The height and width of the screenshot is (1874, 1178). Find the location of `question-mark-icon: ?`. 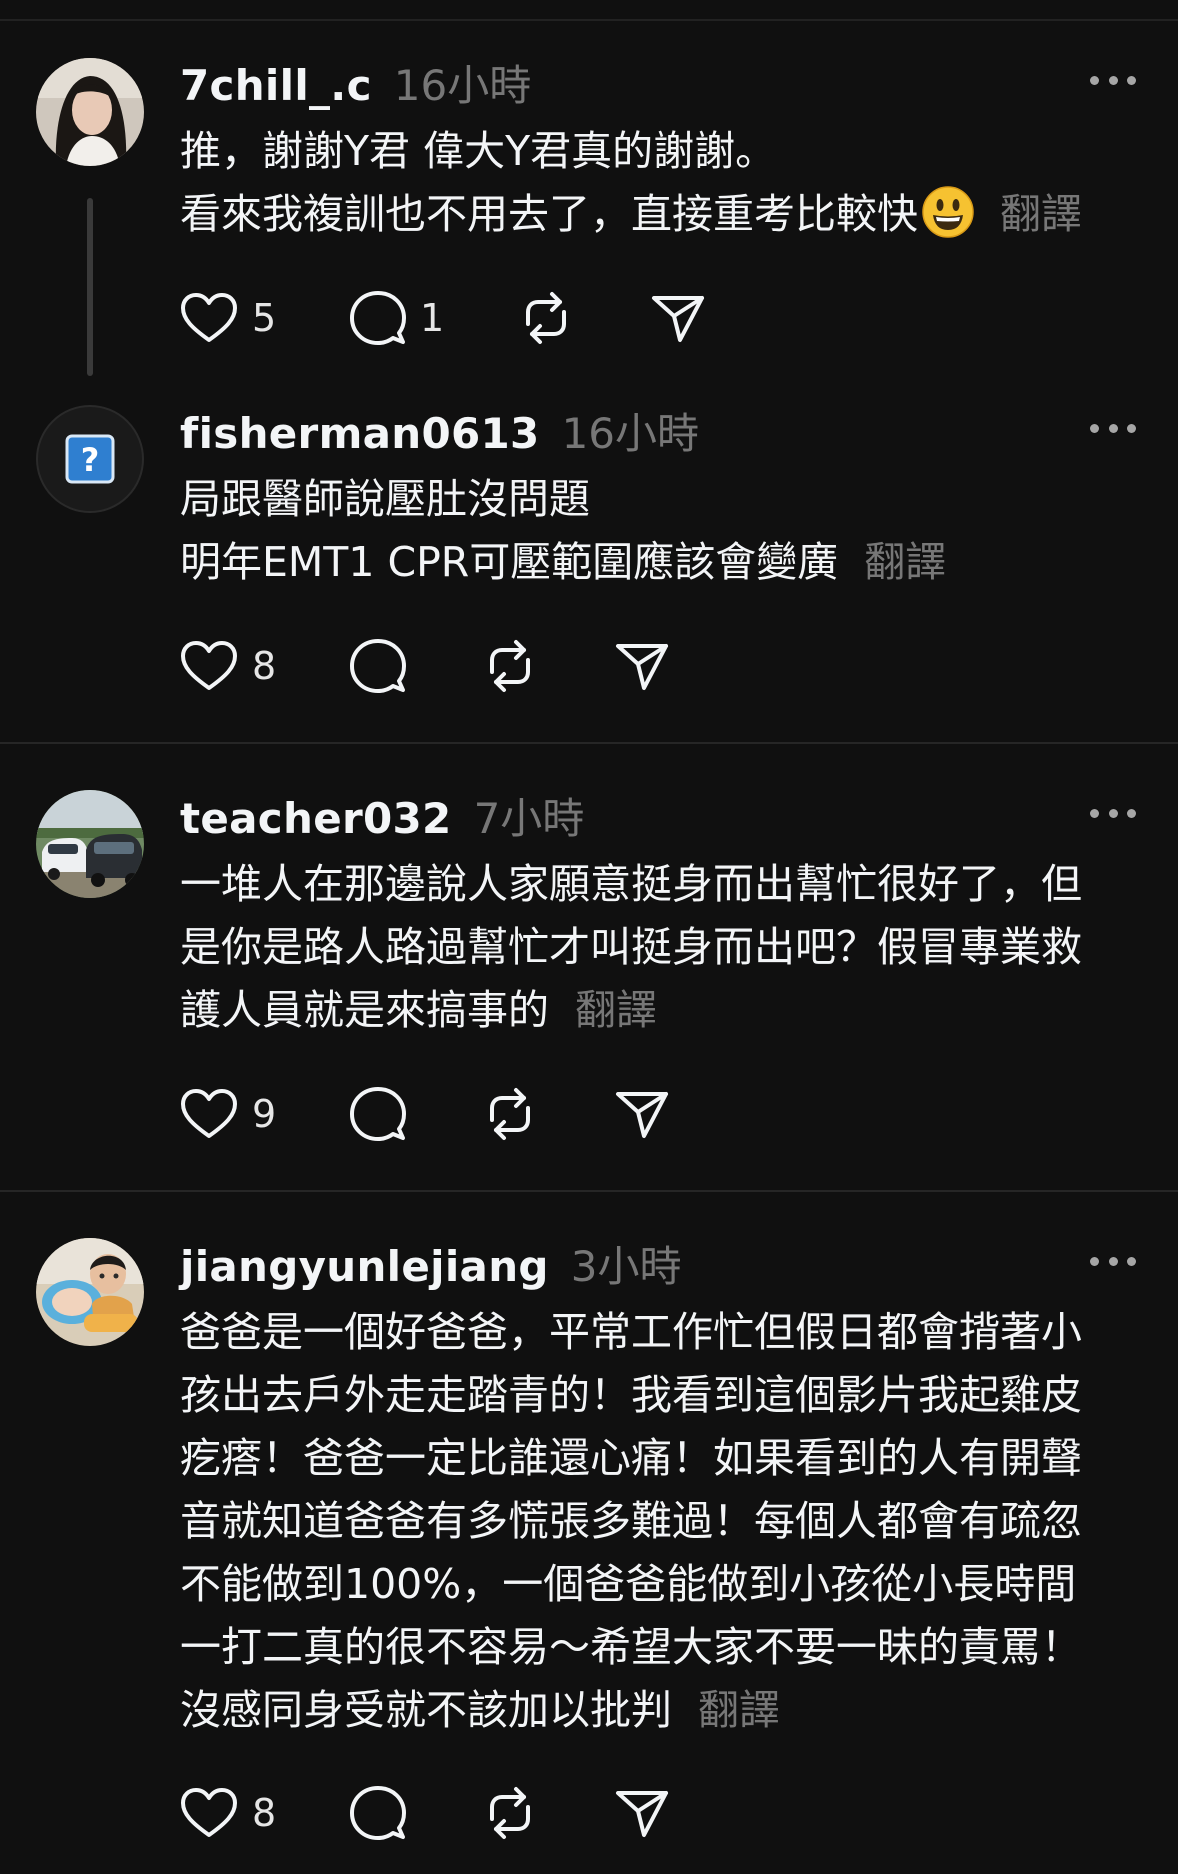

question-mark-icon: ? is located at coordinates (90, 459).